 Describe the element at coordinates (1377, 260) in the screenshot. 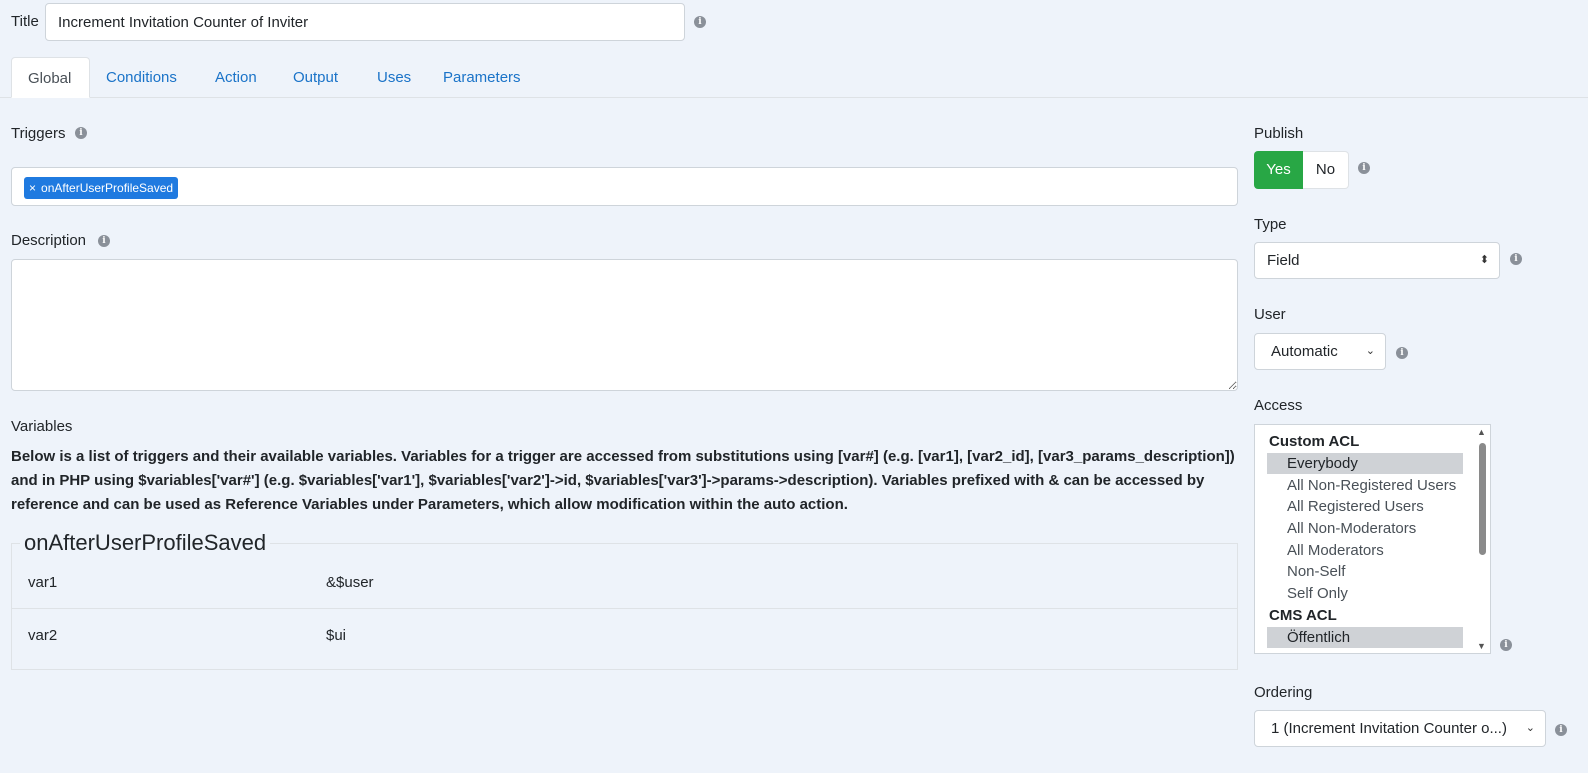

I see `type-select: Field ⬍` at that location.